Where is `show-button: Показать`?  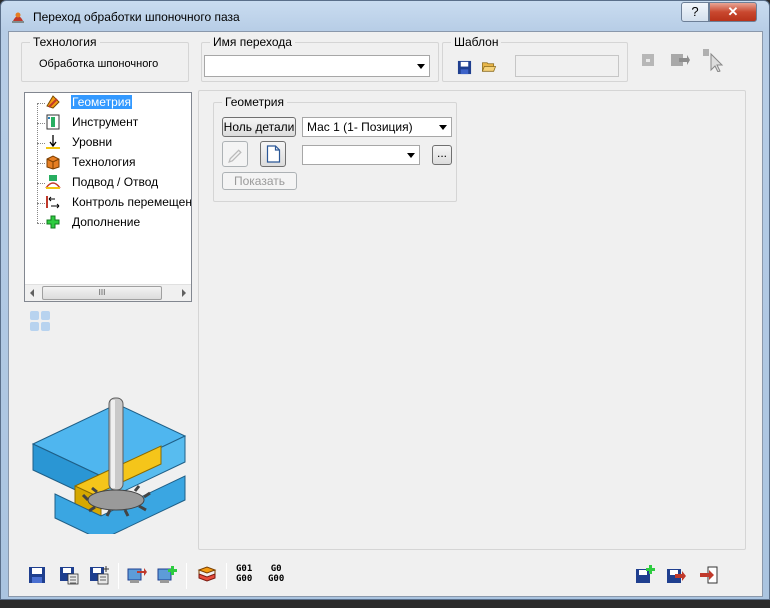 show-button: Показать is located at coordinates (259, 181).